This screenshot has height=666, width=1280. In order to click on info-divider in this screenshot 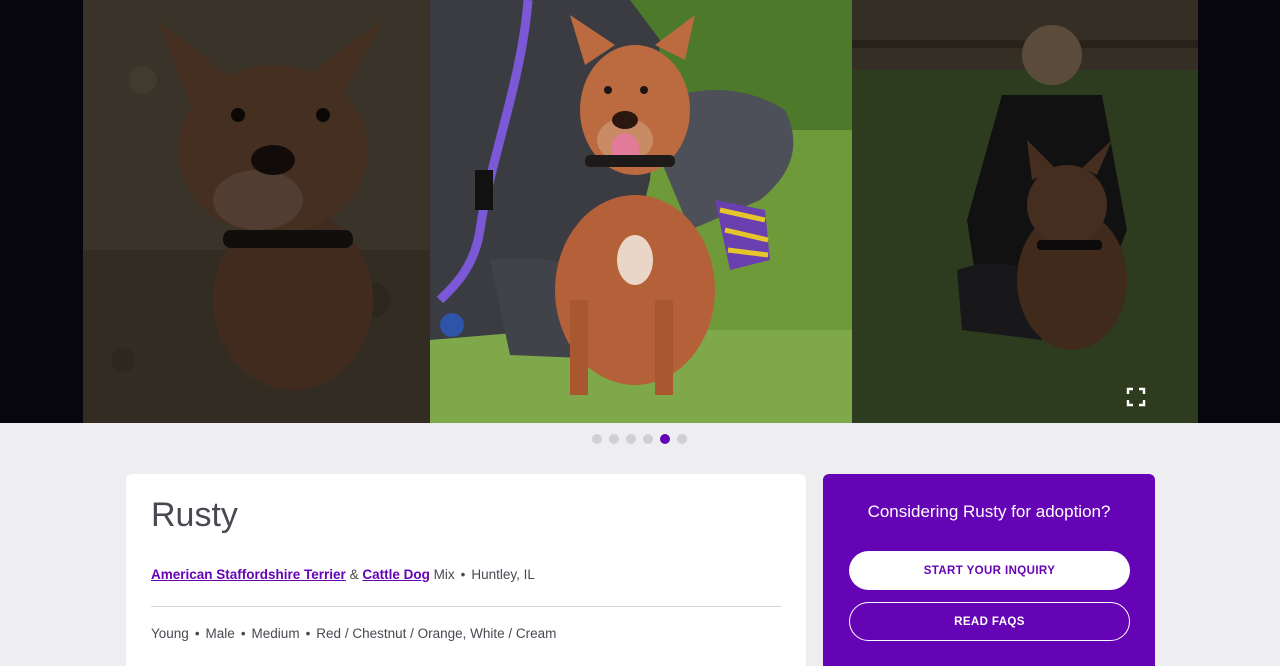, I will do `click(466, 606)`.